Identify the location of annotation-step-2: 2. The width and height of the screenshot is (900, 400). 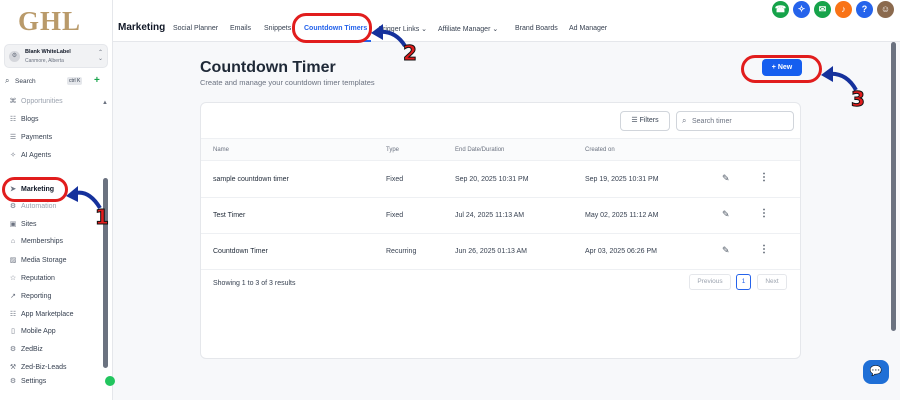
(410, 53).